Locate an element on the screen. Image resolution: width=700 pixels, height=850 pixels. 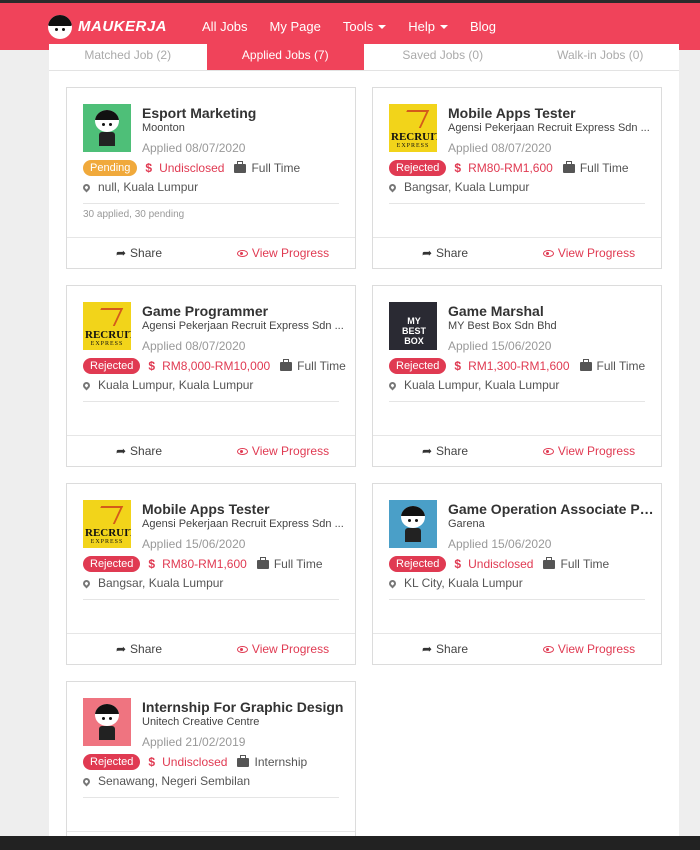
company-name: MY Best Box Sdn Bhd is located at coordinates (551, 326).